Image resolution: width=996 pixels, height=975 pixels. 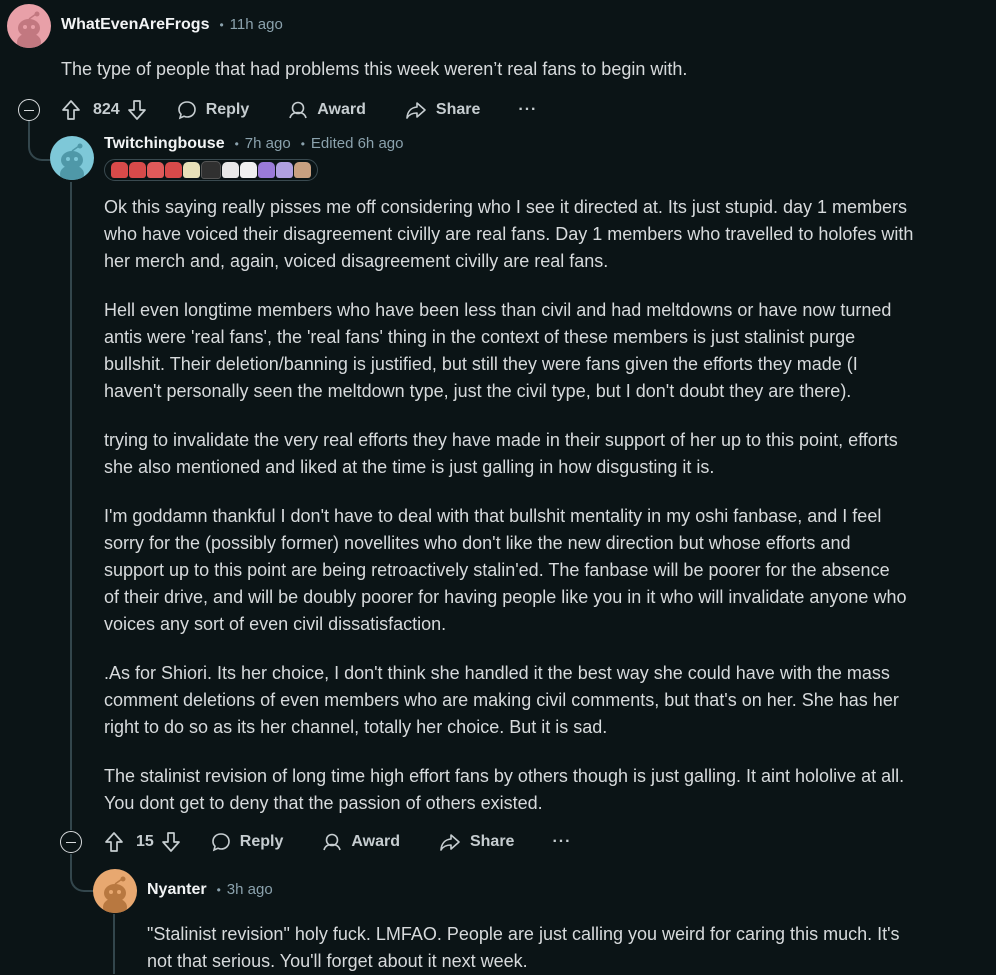 I want to click on user-flair, so click(x=211, y=170).